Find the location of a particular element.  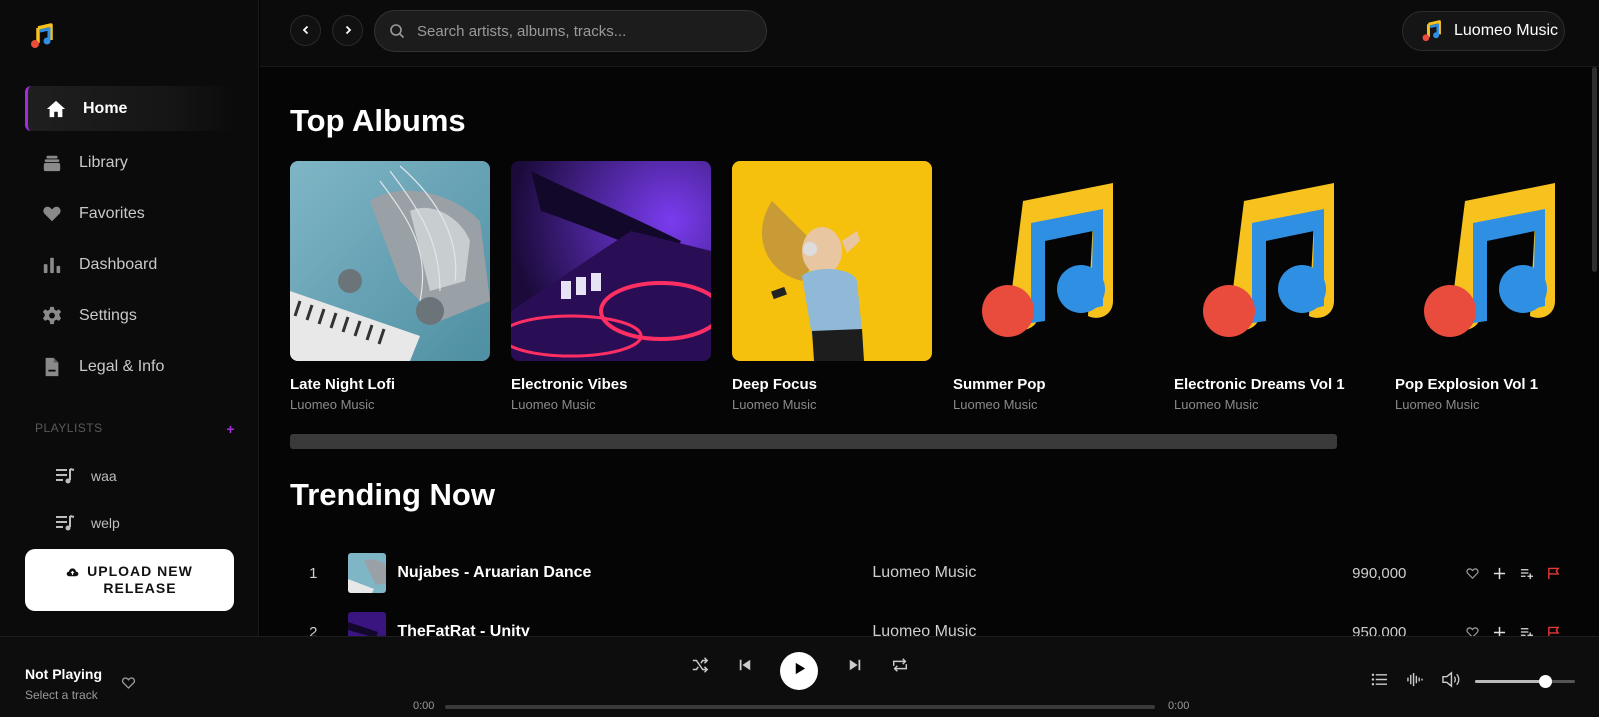

top-albums-heading: Top Albums is located at coordinates (378, 120).